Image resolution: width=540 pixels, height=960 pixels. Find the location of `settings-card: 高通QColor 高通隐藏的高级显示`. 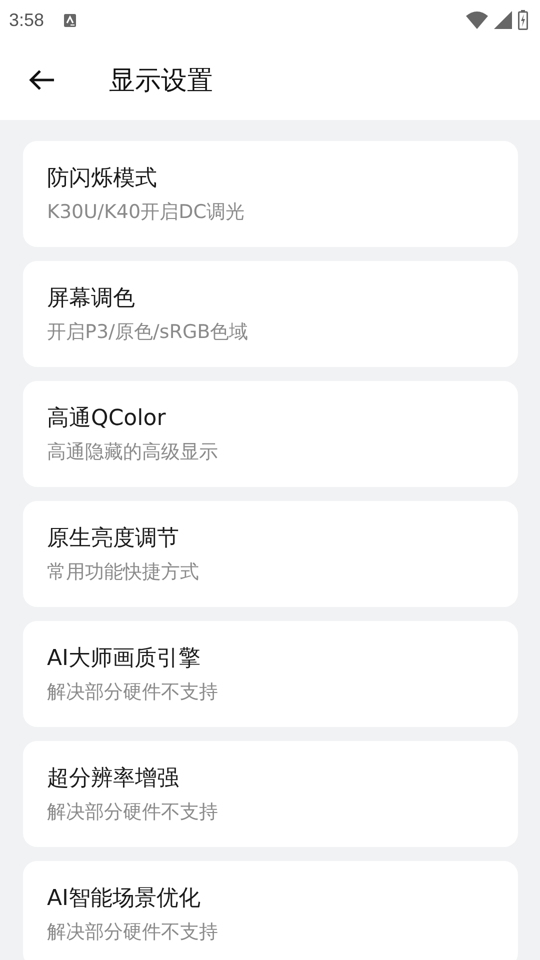

settings-card: 高通QColor 高通隐藏的高级显示 is located at coordinates (270, 434).